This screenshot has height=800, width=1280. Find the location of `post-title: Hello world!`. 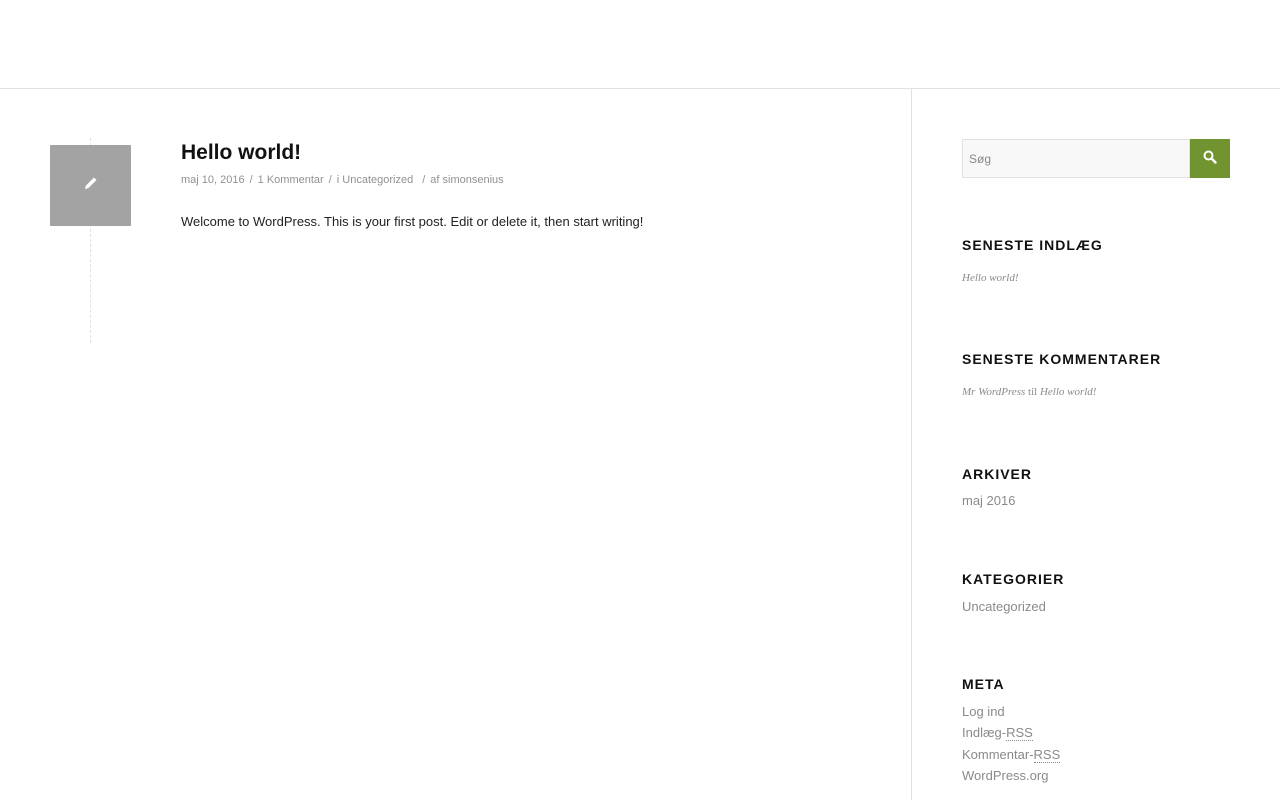

post-title: Hello world! is located at coordinates (241, 153).